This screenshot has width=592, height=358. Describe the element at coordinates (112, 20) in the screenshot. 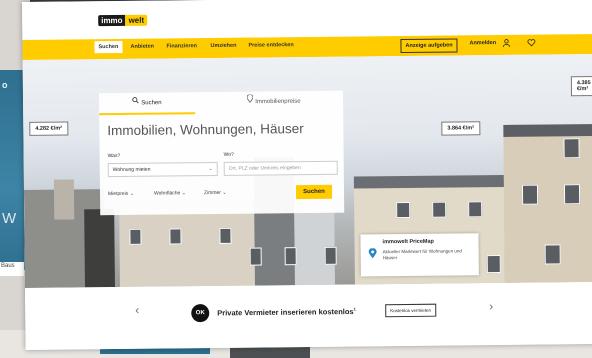

I see `logo-part-immo: immo` at that location.